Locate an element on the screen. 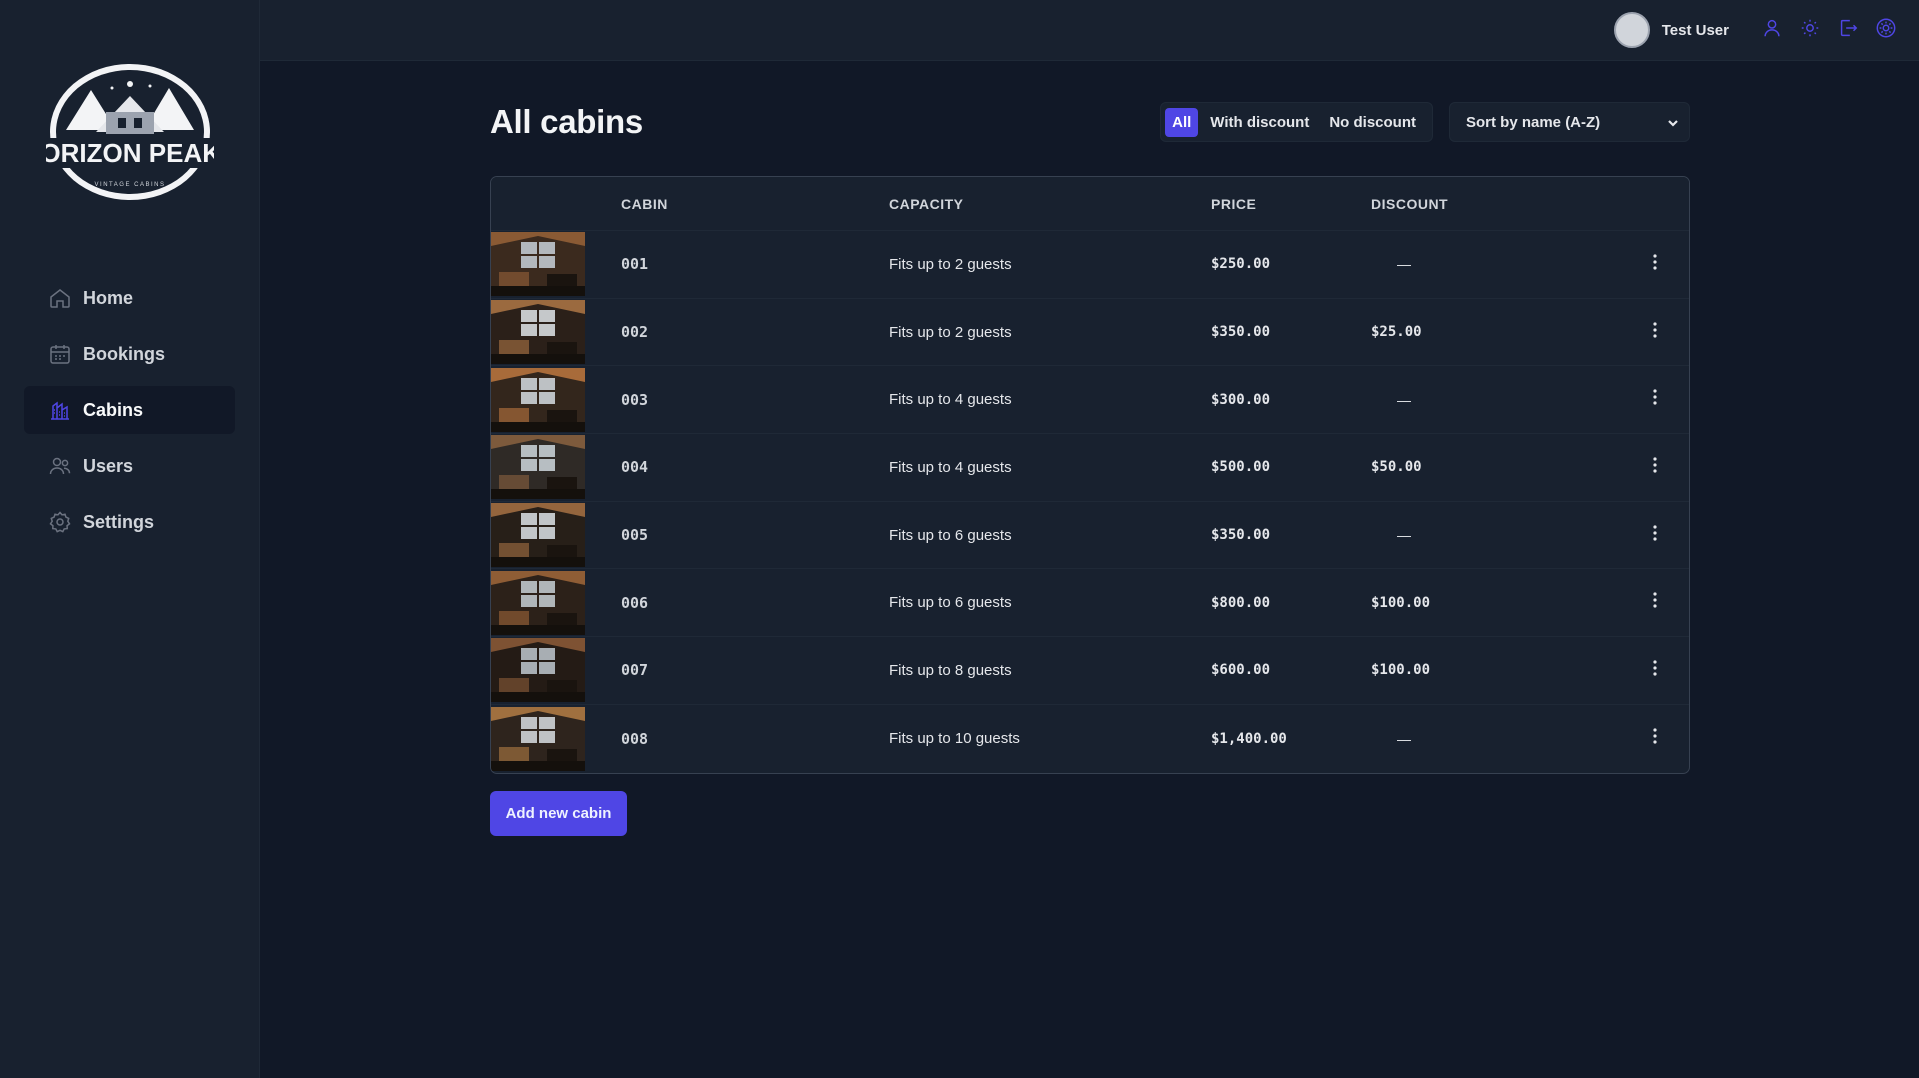 Image resolution: width=1919 pixels, height=1078 pixels. sidebar-nav: Home Bookings Cabins Users Settings is located at coordinates (129, 414).